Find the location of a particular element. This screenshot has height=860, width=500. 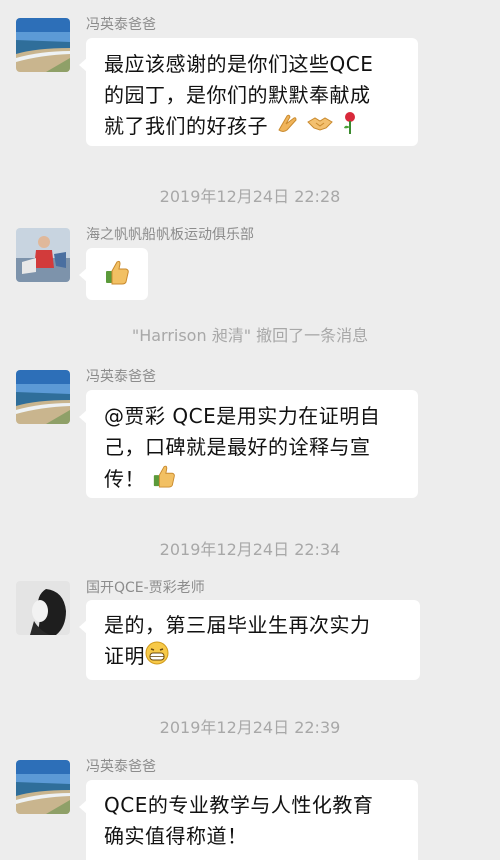

message-line-with-emojis: 就了我们的好孩子 is located at coordinates (252, 127).